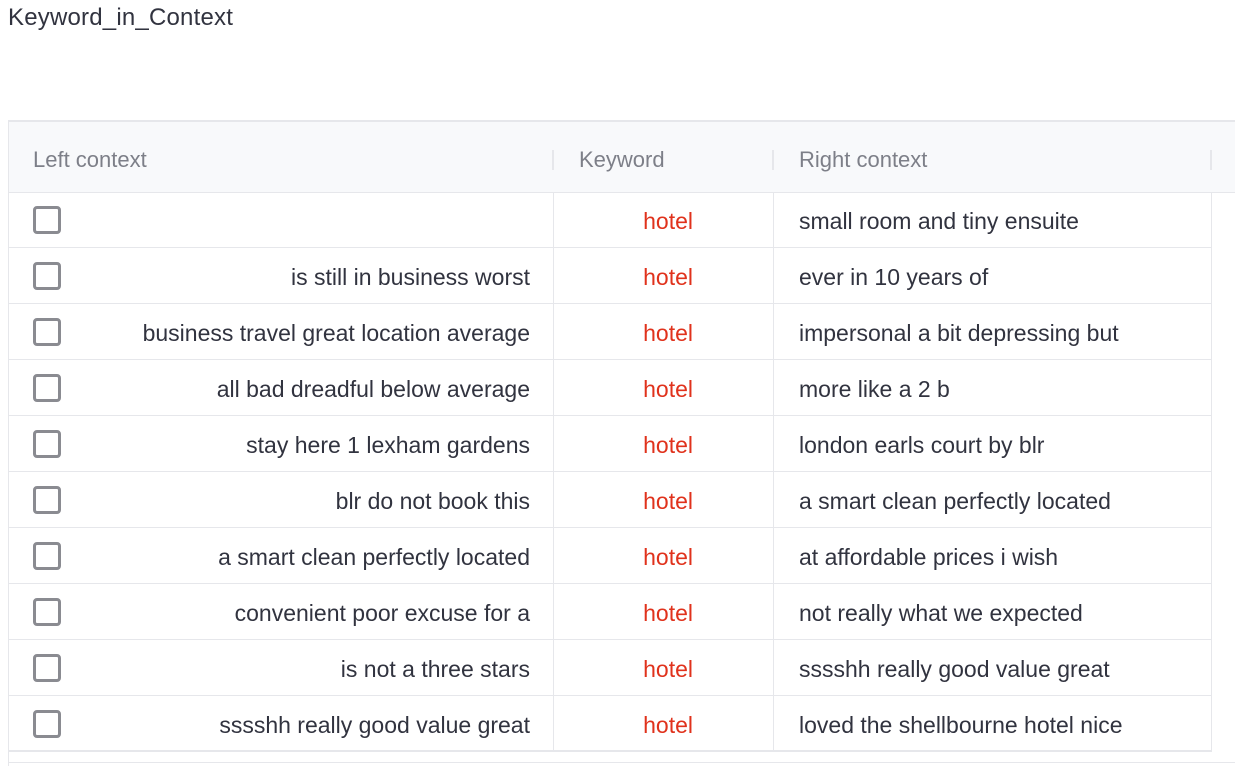 The width and height of the screenshot is (1235, 766). What do you see at coordinates (374, 557) in the screenshot?
I see `left-context-text: a smart clean perfectly located` at bounding box center [374, 557].